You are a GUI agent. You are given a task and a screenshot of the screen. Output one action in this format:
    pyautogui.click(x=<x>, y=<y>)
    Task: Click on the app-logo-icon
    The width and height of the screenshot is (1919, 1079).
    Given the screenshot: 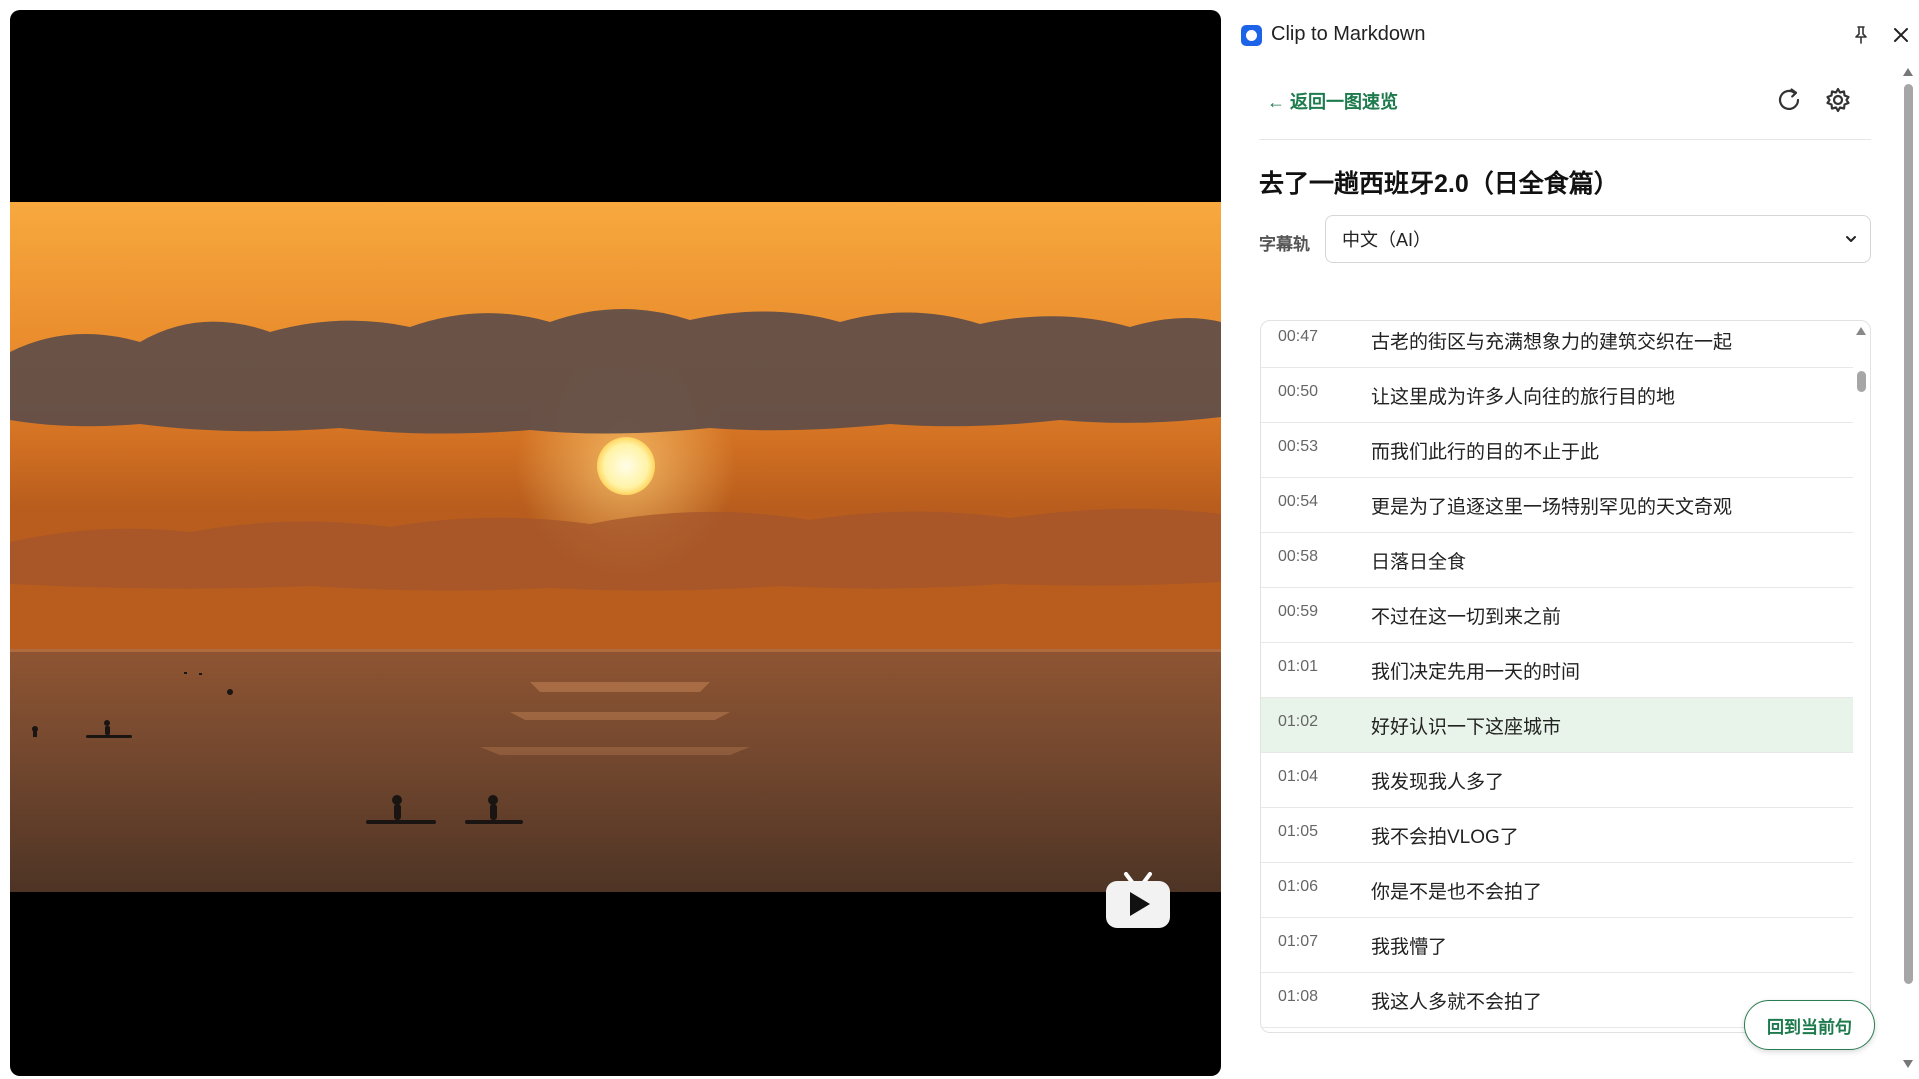 What is the action you would take?
    pyautogui.click(x=1251, y=35)
    